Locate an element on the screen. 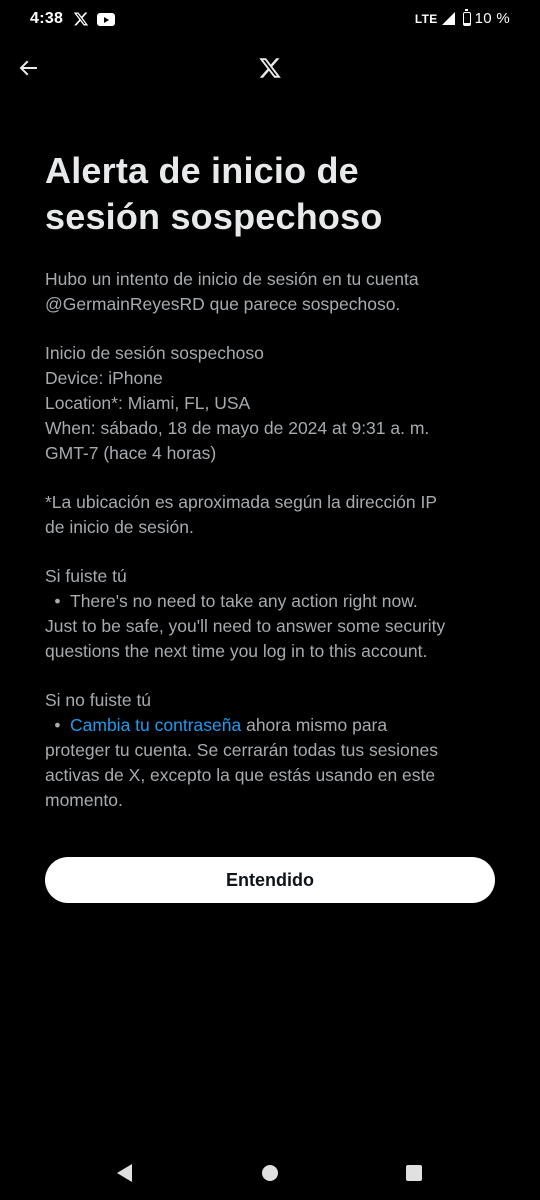 The width and height of the screenshot is (540, 1200). x-app-icon is located at coordinates (81, 19).